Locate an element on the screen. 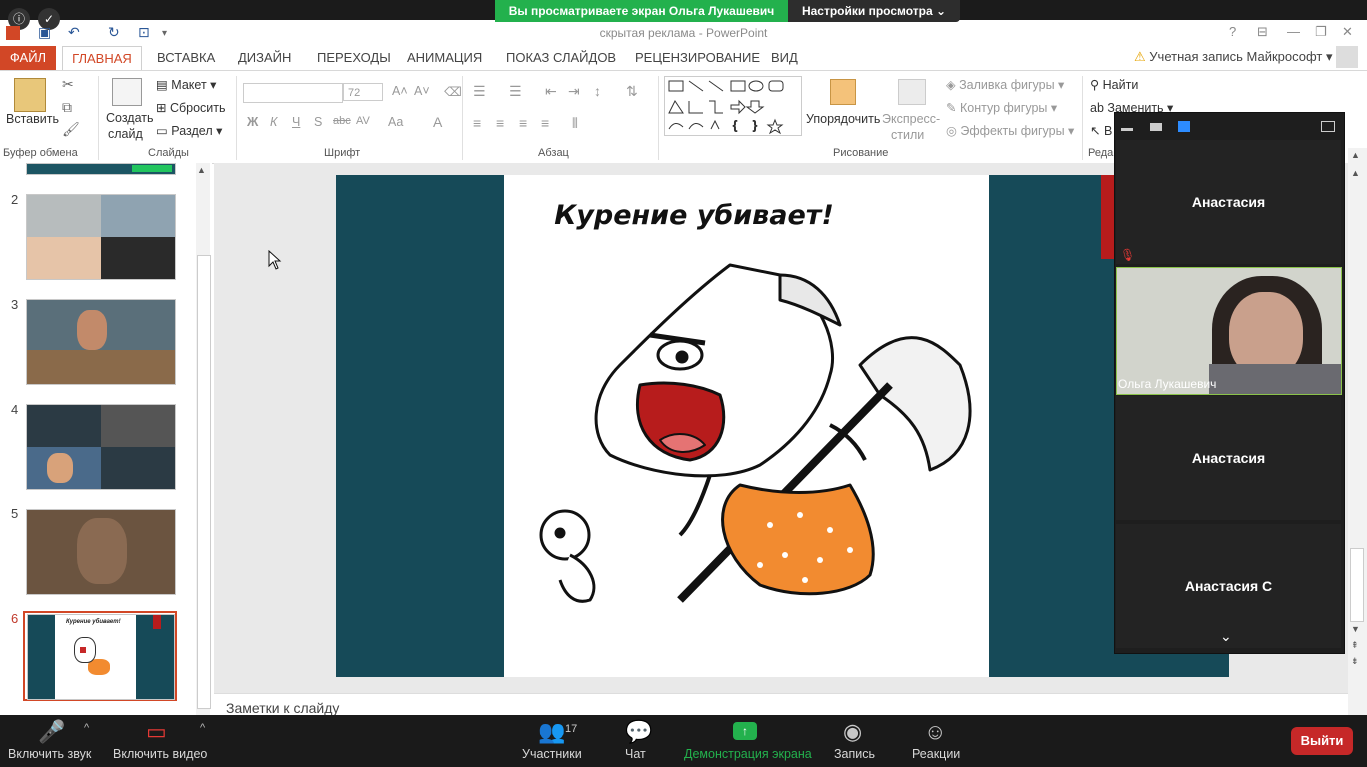 The width and height of the screenshot is (1367, 767). align-center-icon: ≡ is located at coordinates (500, 123).